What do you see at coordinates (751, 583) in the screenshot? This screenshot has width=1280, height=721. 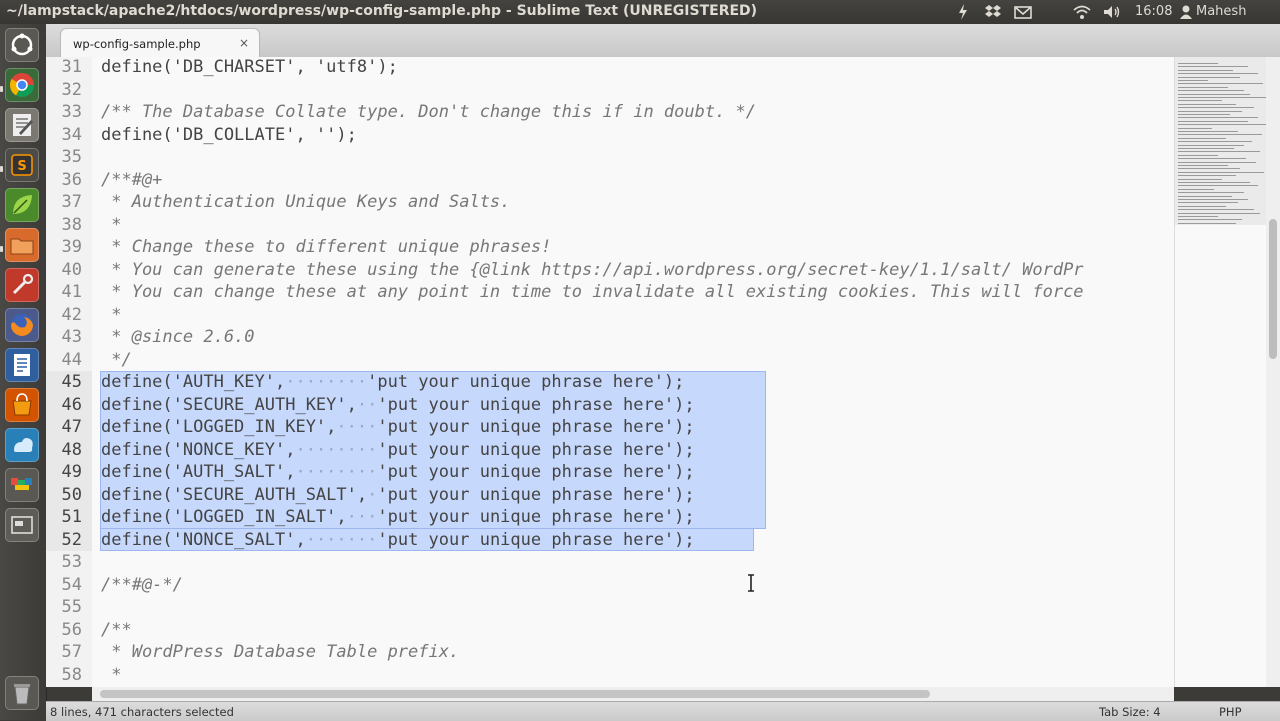 I see `text-cursor-icon` at bounding box center [751, 583].